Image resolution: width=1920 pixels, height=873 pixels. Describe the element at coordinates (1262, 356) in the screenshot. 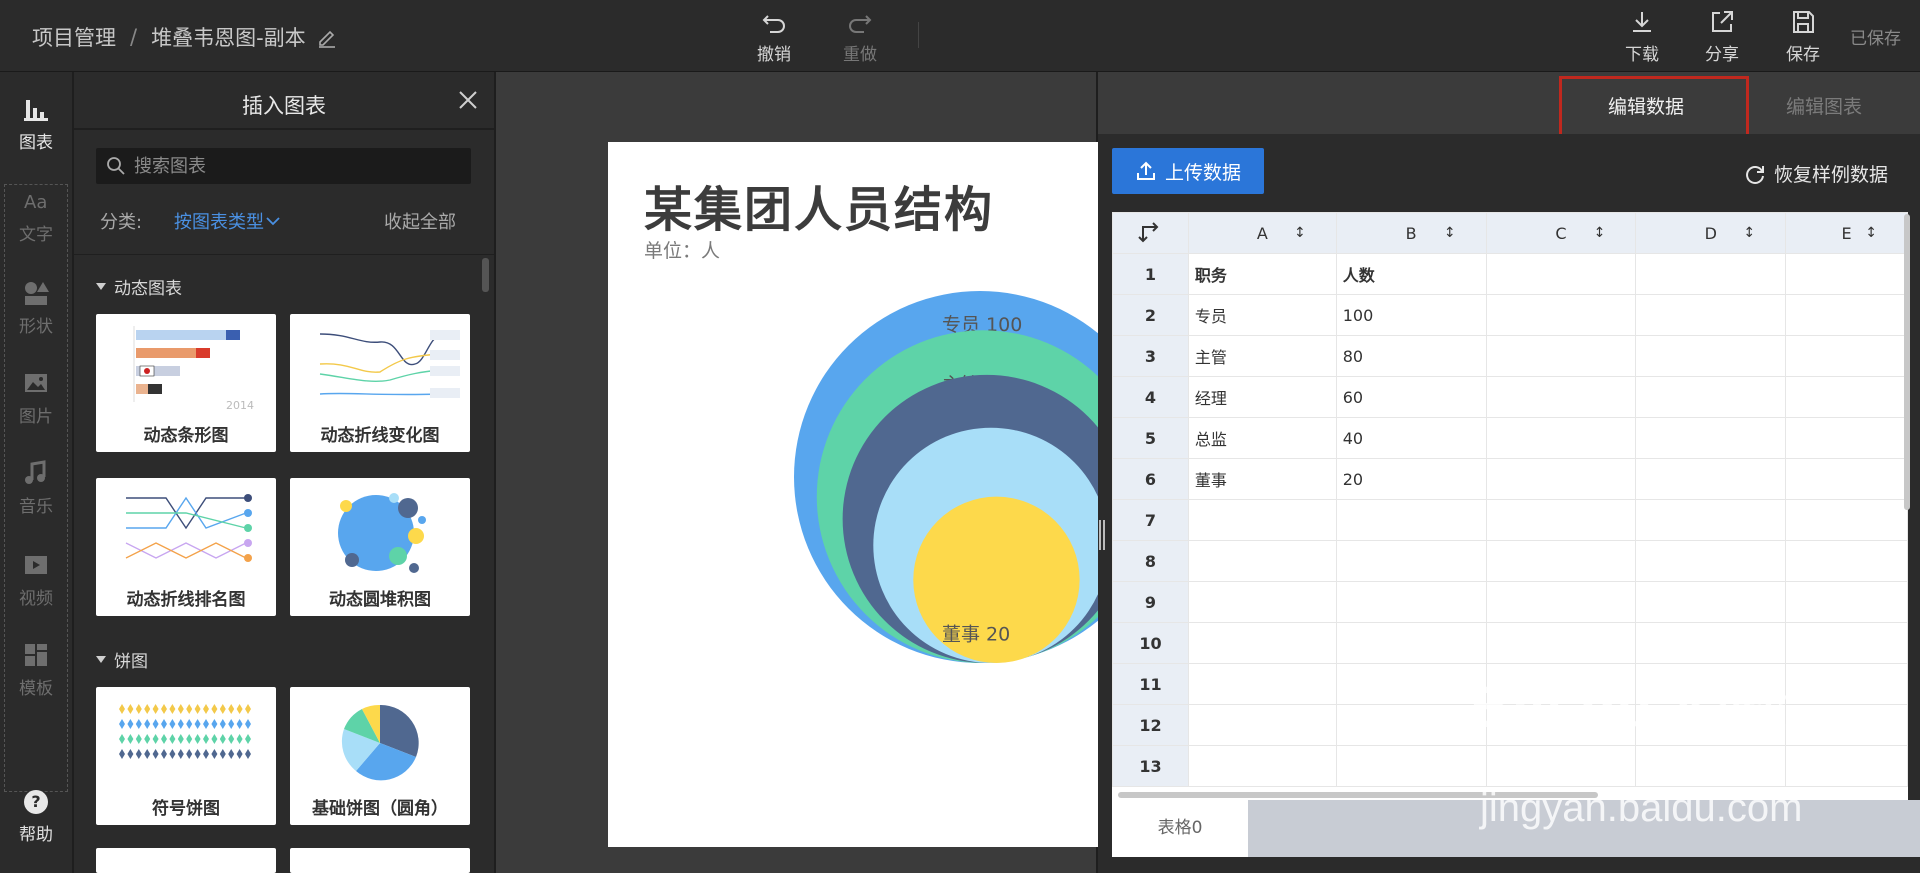

I see `table-cell: 主管` at that location.